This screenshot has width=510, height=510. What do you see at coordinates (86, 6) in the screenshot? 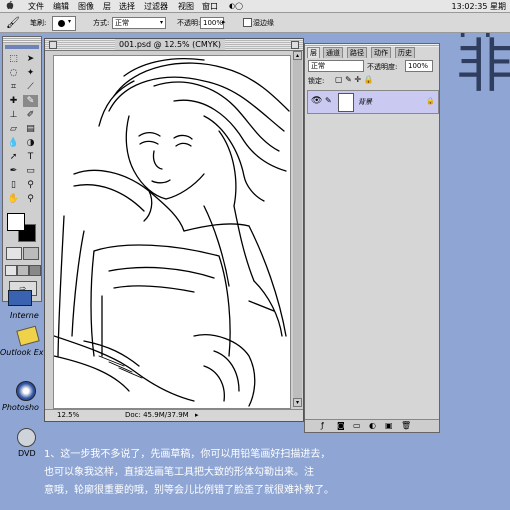
I see `menu-image: 图像` at bounding box center [86, 6].